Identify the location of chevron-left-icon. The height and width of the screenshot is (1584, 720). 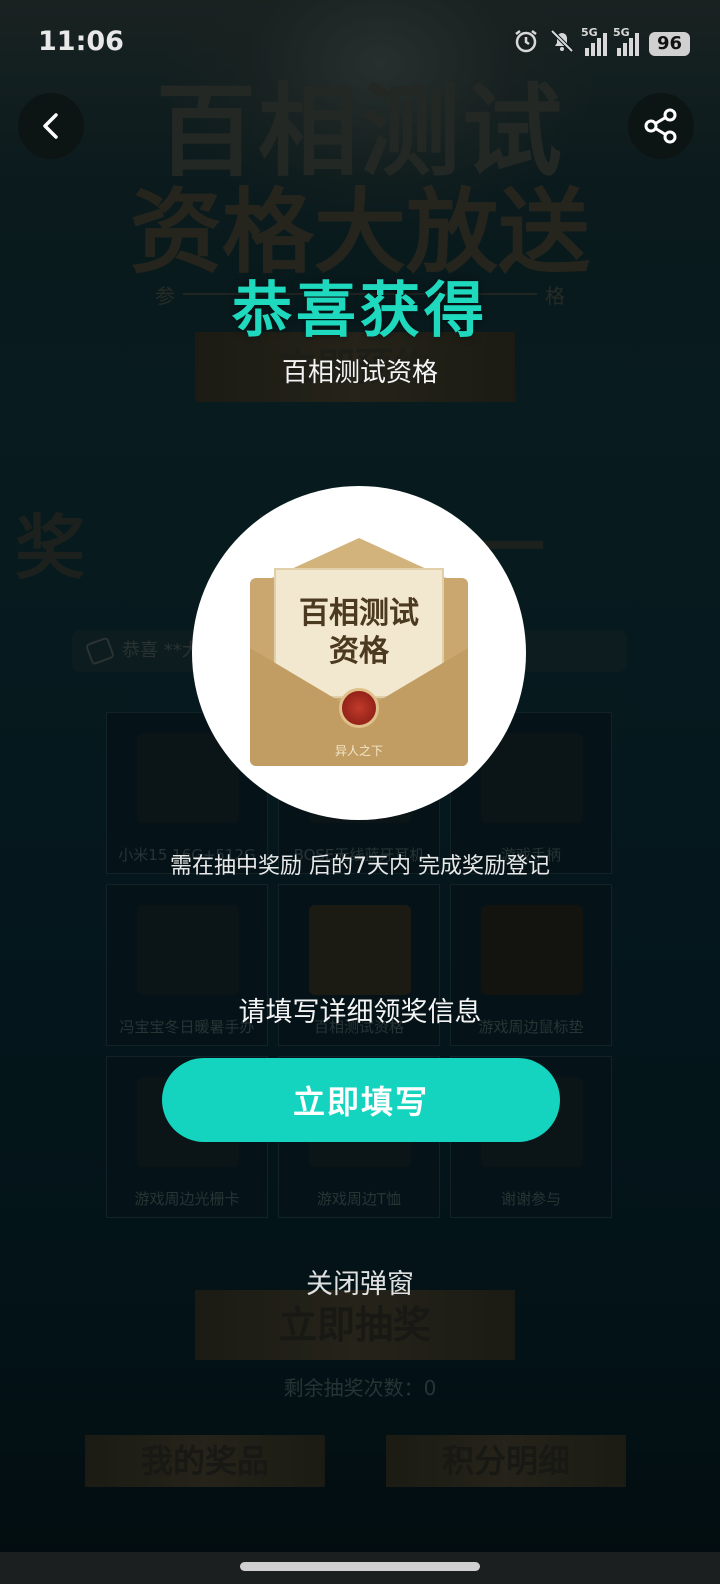
(50, 126).